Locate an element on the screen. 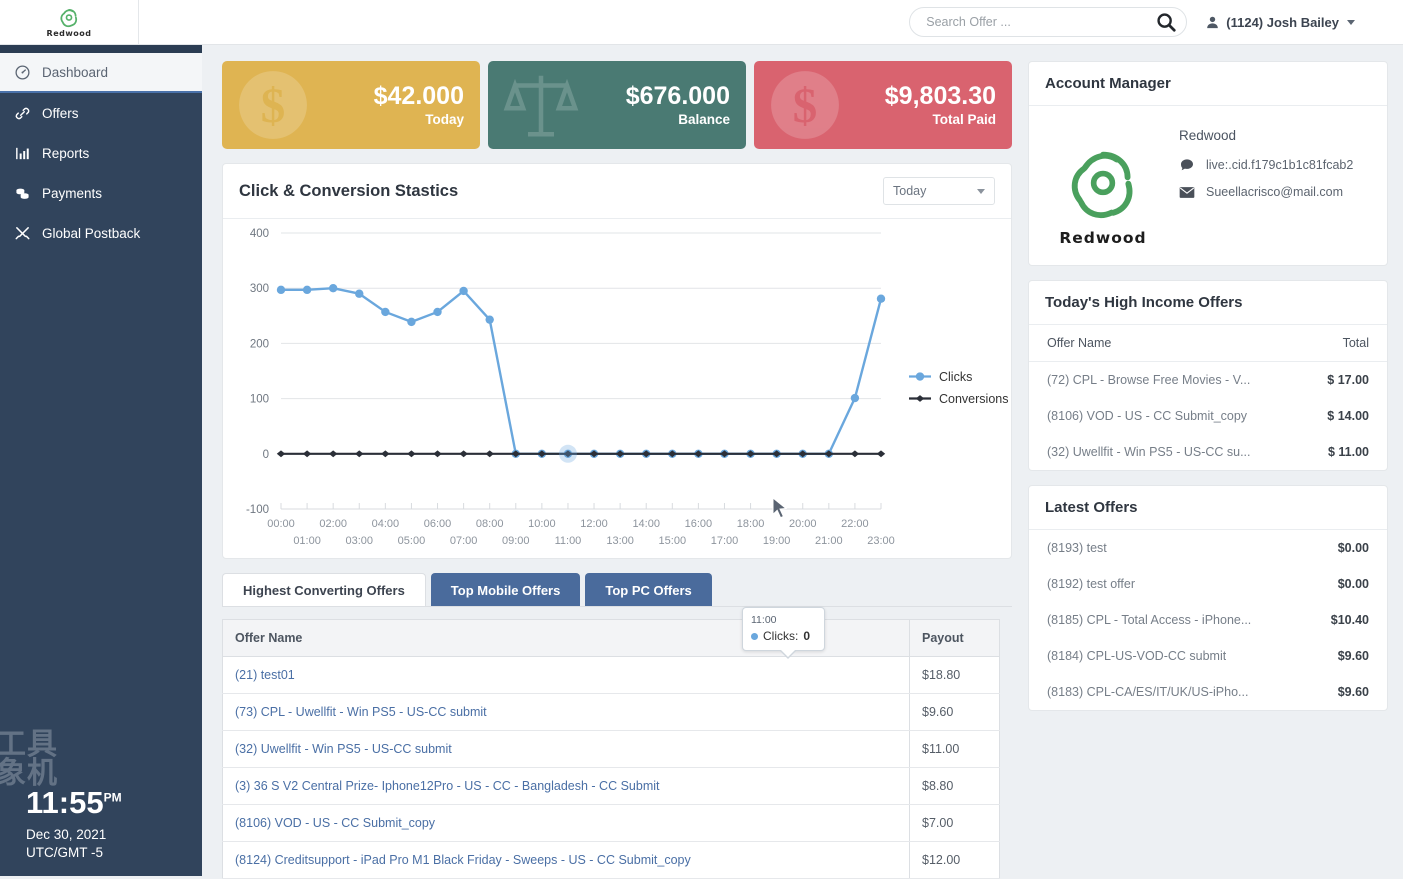 This screenshot has width=1403, height=879. account-manager-email: Sueellacrisco@mail.com is located at coordinates (1275, 192).